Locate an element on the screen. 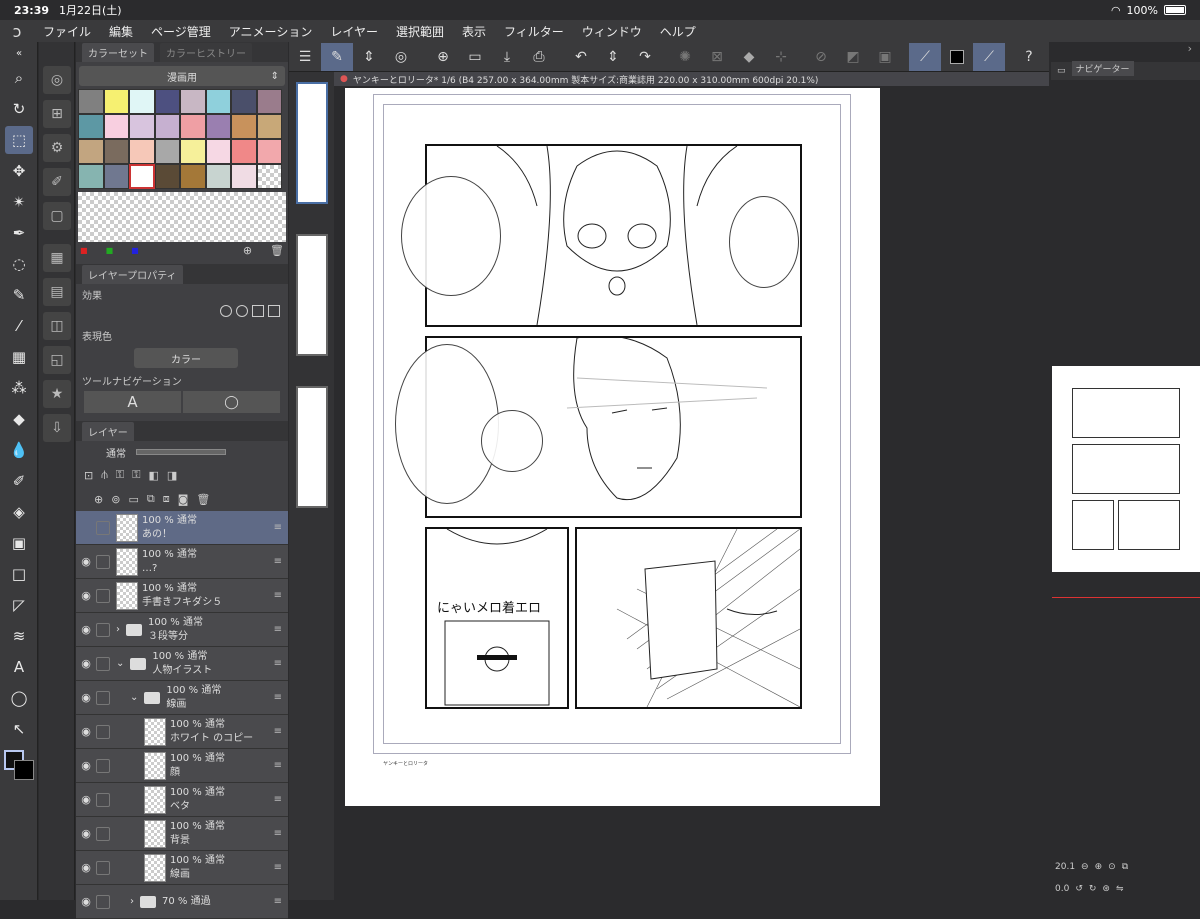  add-swatch-icon: ⊕ is located at coordinates (247, 250).